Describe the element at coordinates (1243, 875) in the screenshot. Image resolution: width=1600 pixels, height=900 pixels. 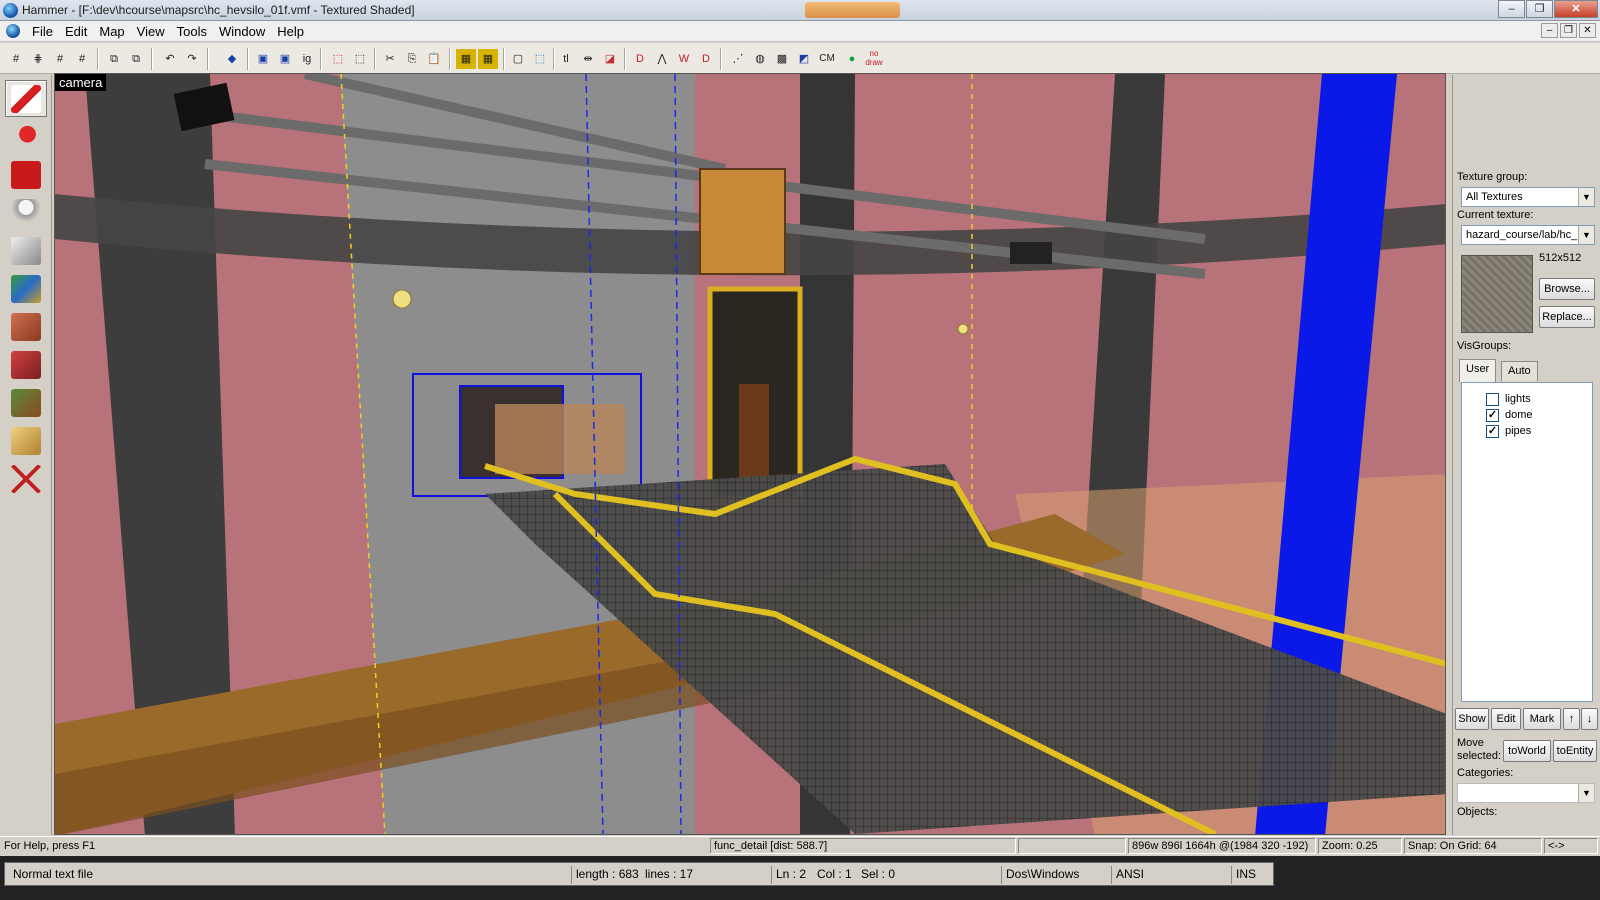
I see `editor-mode: INS` at that location.